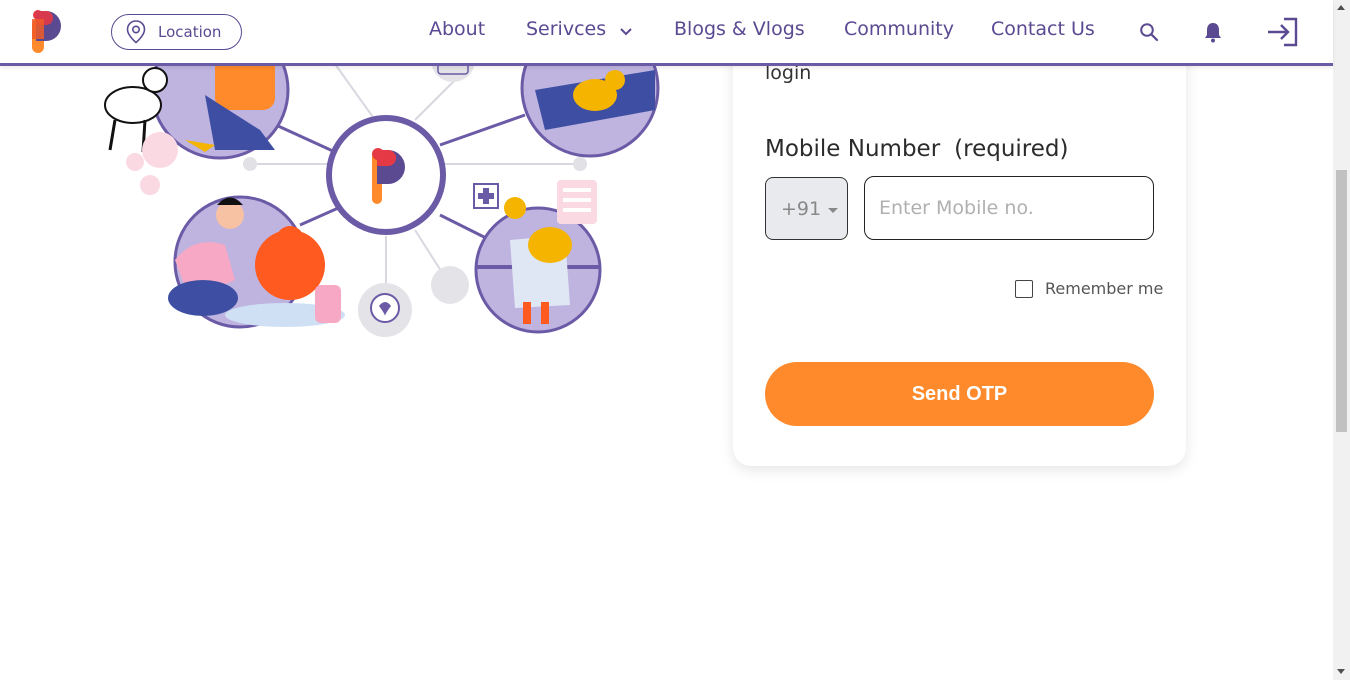  I want to click on send-otp-button: Send OTP, so click(959, 394).